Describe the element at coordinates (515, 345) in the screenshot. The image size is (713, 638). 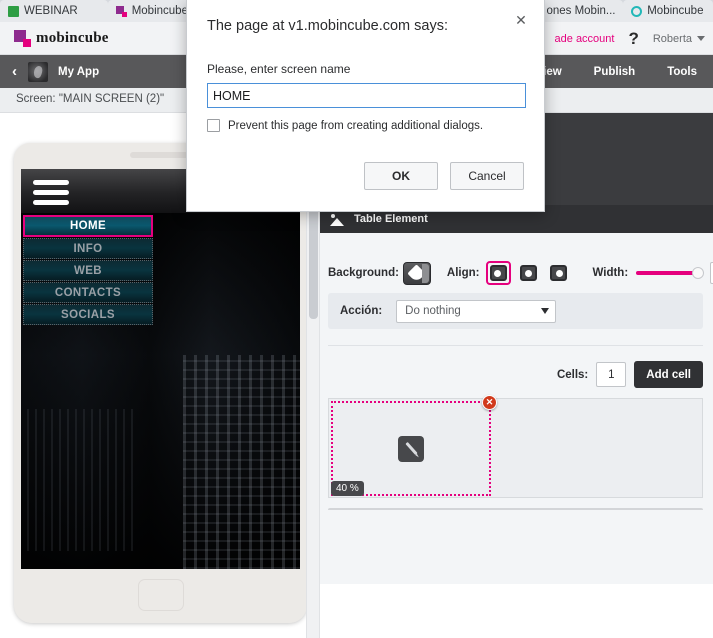
I see `section-divider` at that location.